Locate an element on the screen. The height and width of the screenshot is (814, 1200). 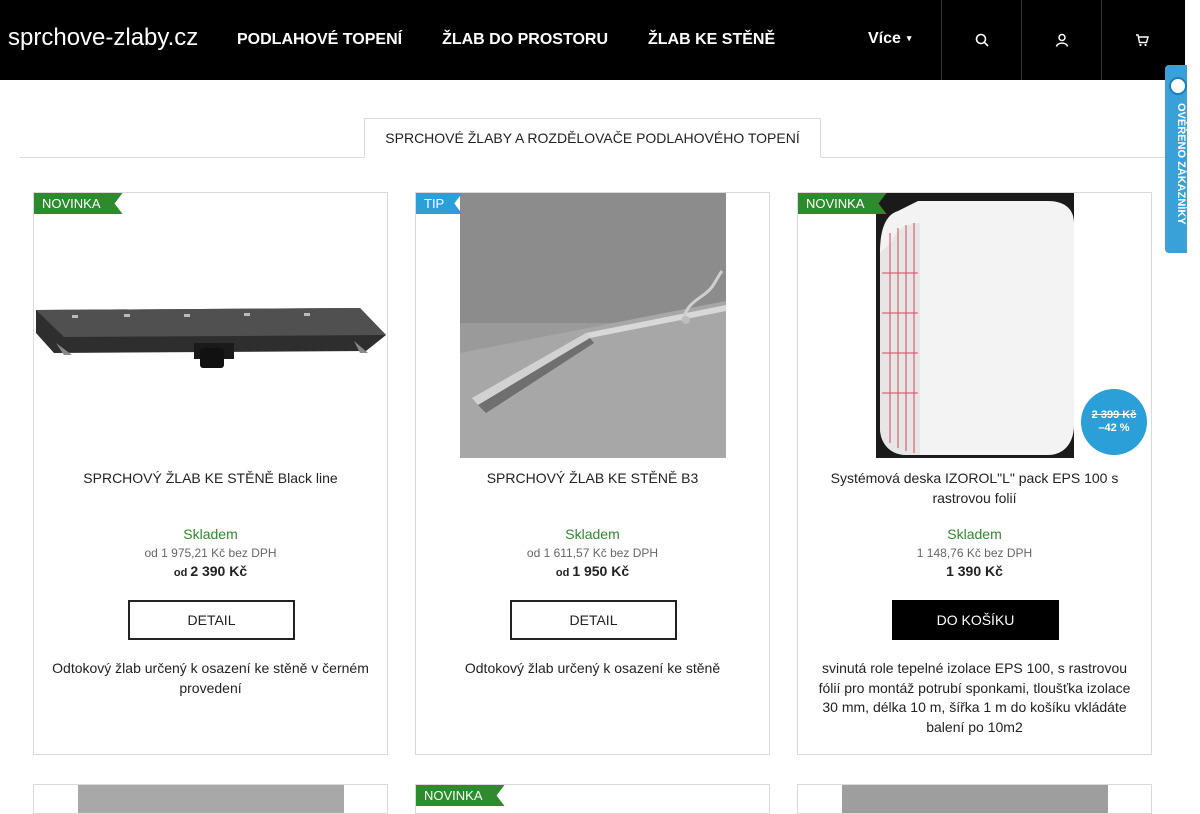
product-price: od 2 390 Kč is located at coordinates (210, 571).